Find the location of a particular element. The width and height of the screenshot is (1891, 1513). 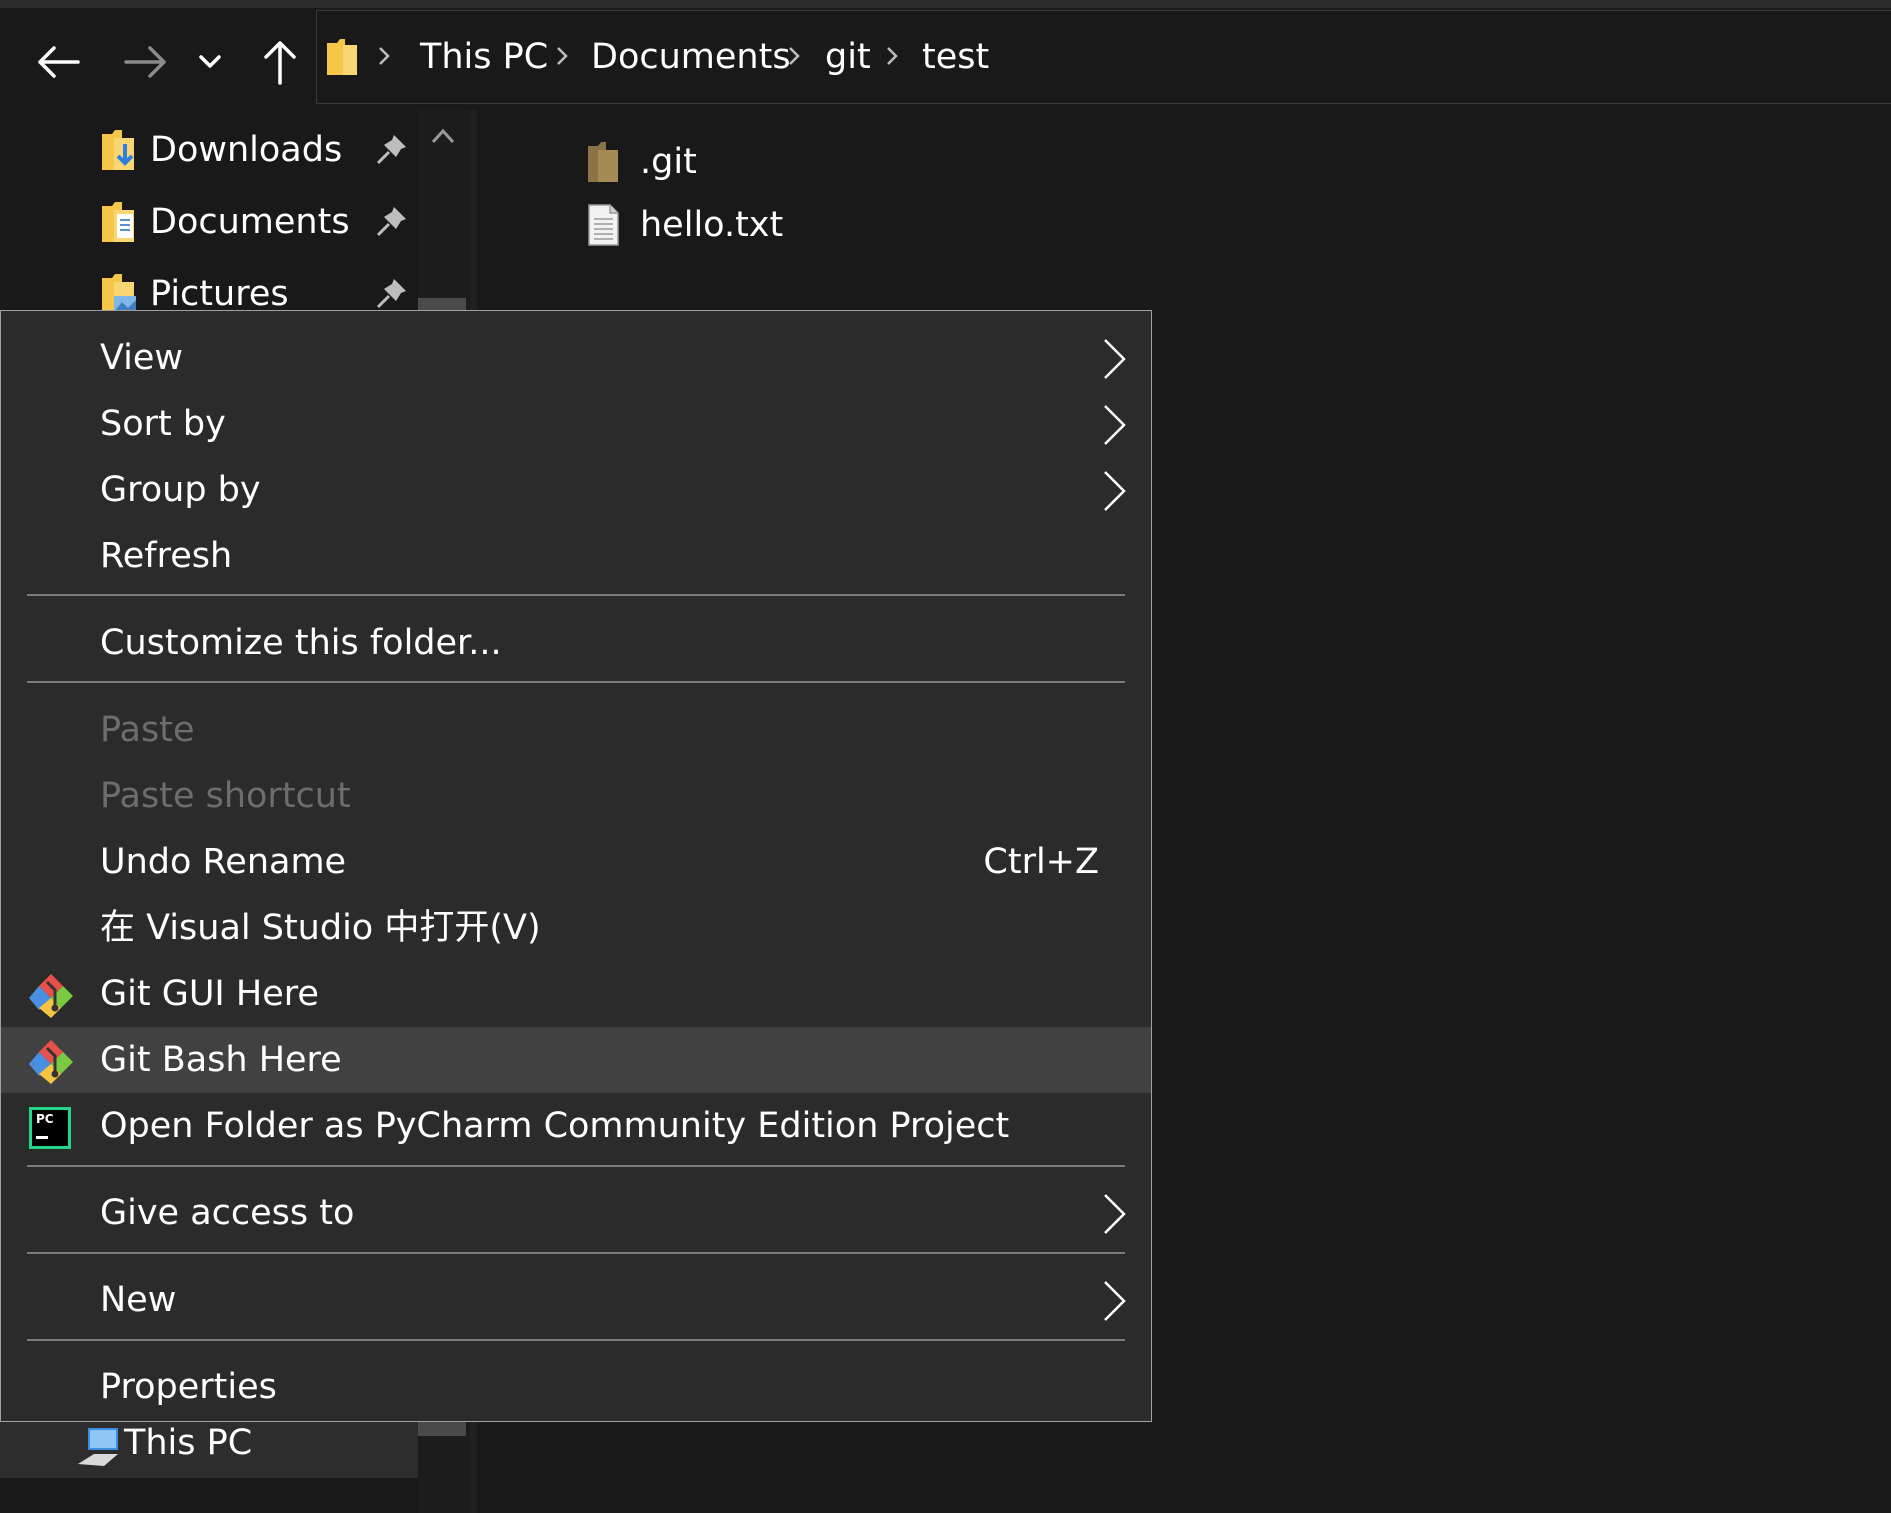

nav-item-downloads: Downloads is located at coordinates (221, 150).